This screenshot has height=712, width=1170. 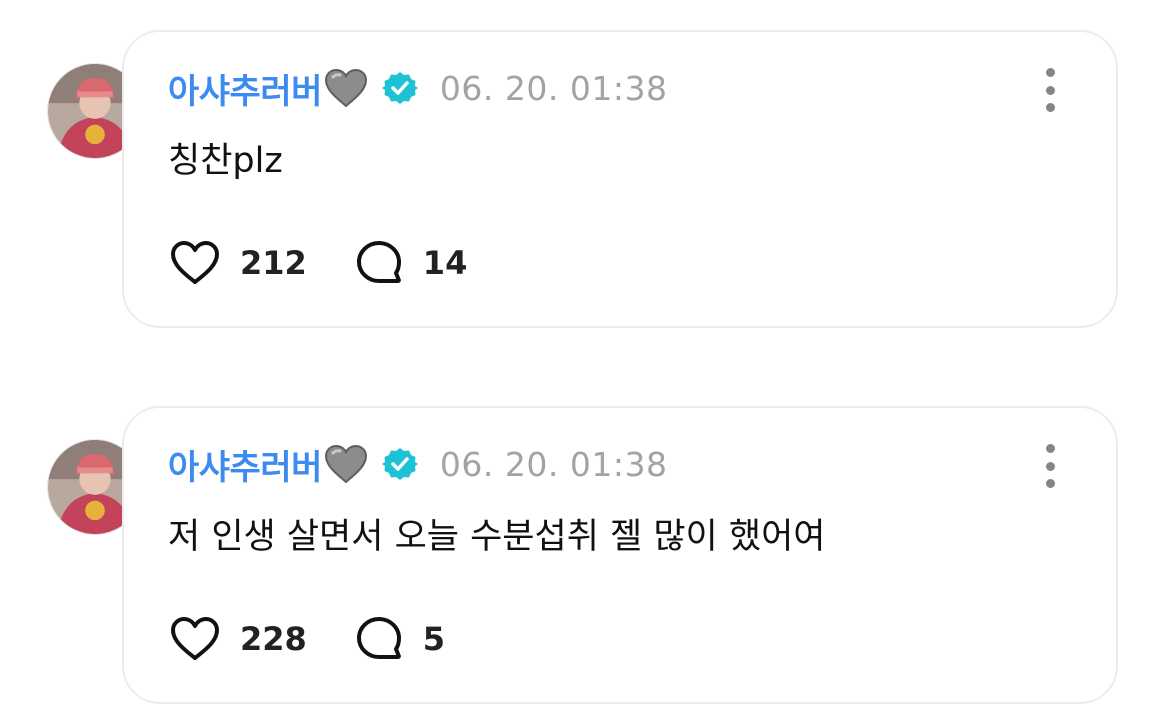 What do you see at coordinates (342, 263) in the screenshot?
I see `post-actions: 212 14` at bounding box center [342, 263].